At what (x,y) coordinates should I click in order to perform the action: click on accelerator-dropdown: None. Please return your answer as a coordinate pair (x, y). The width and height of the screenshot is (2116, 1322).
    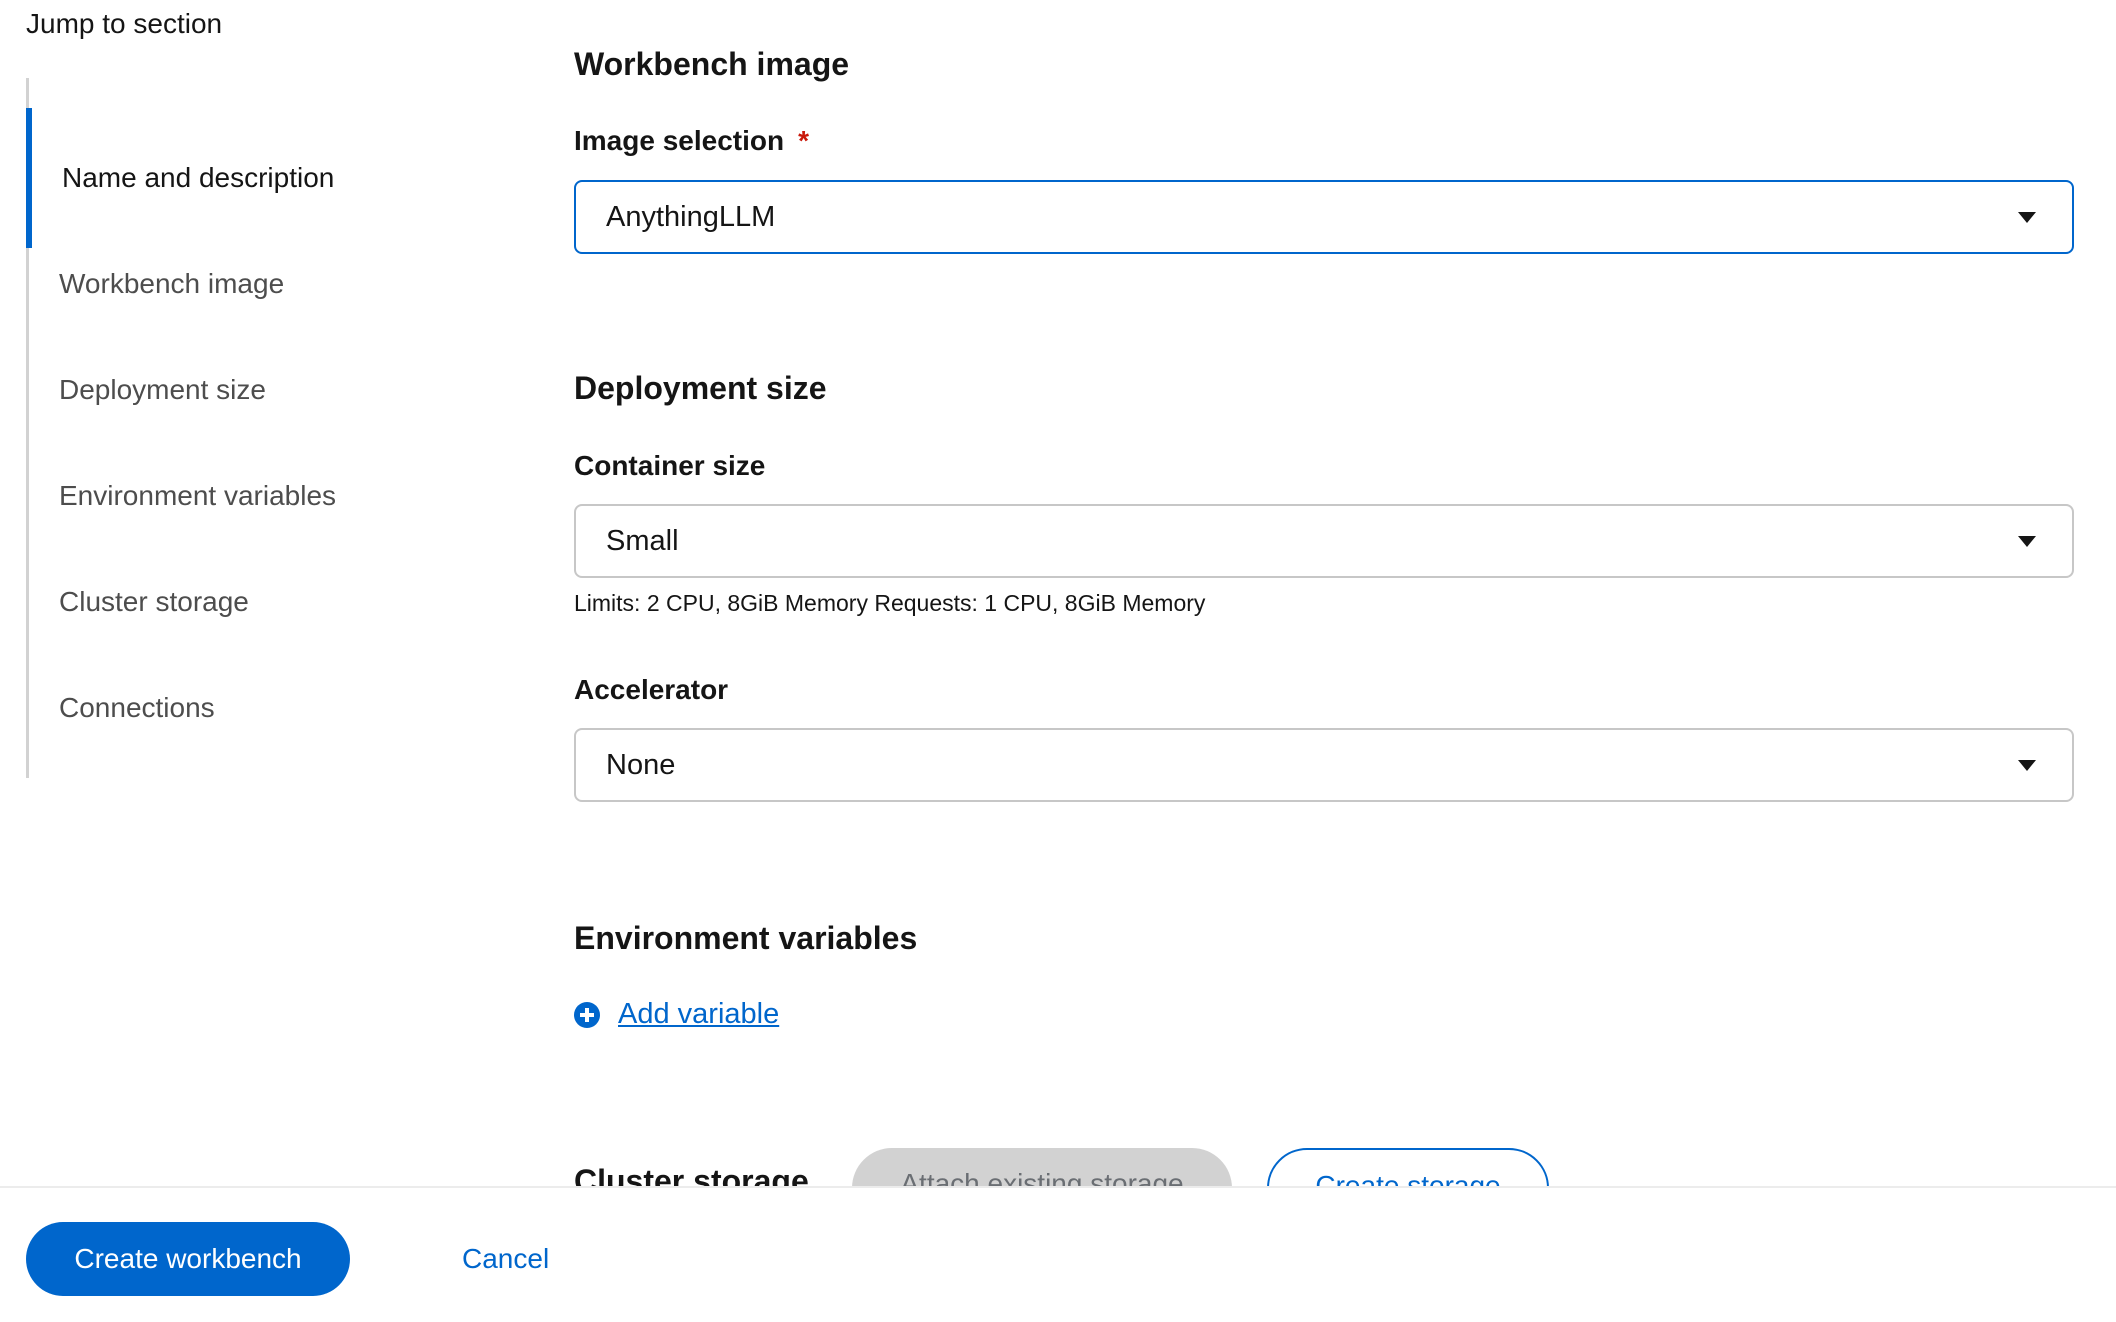
    Looking at the image, I should click on (1324, 765).